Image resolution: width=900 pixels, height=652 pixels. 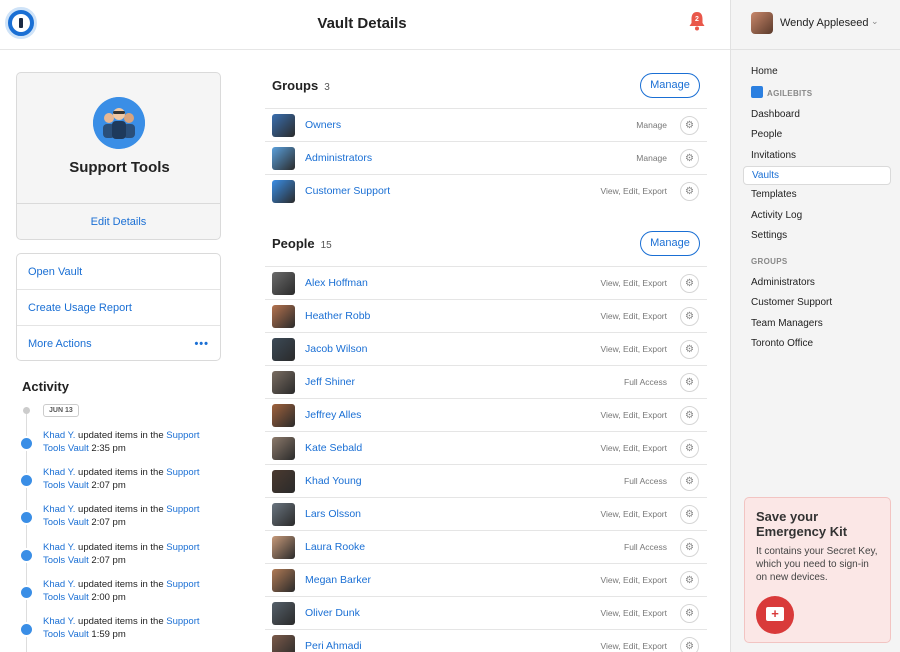 I want to click on sidebar-team-label: AGILEBITS, so click(x=815, y=94).